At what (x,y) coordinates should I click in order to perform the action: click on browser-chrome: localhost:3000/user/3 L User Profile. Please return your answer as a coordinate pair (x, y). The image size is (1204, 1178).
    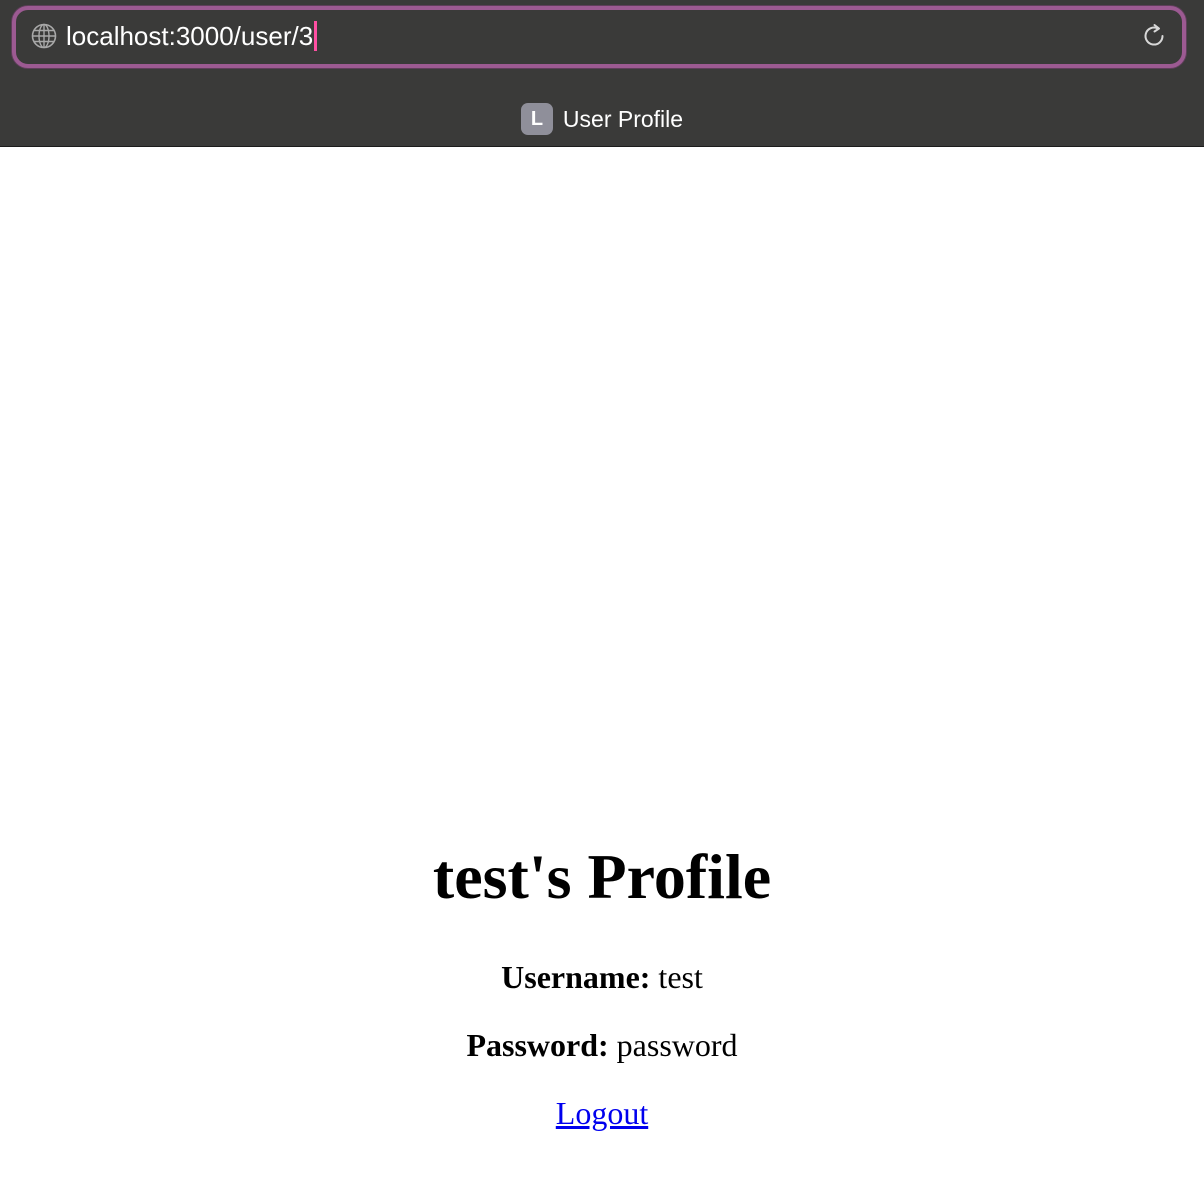
    Looking at the image, I should click on (602, 73).